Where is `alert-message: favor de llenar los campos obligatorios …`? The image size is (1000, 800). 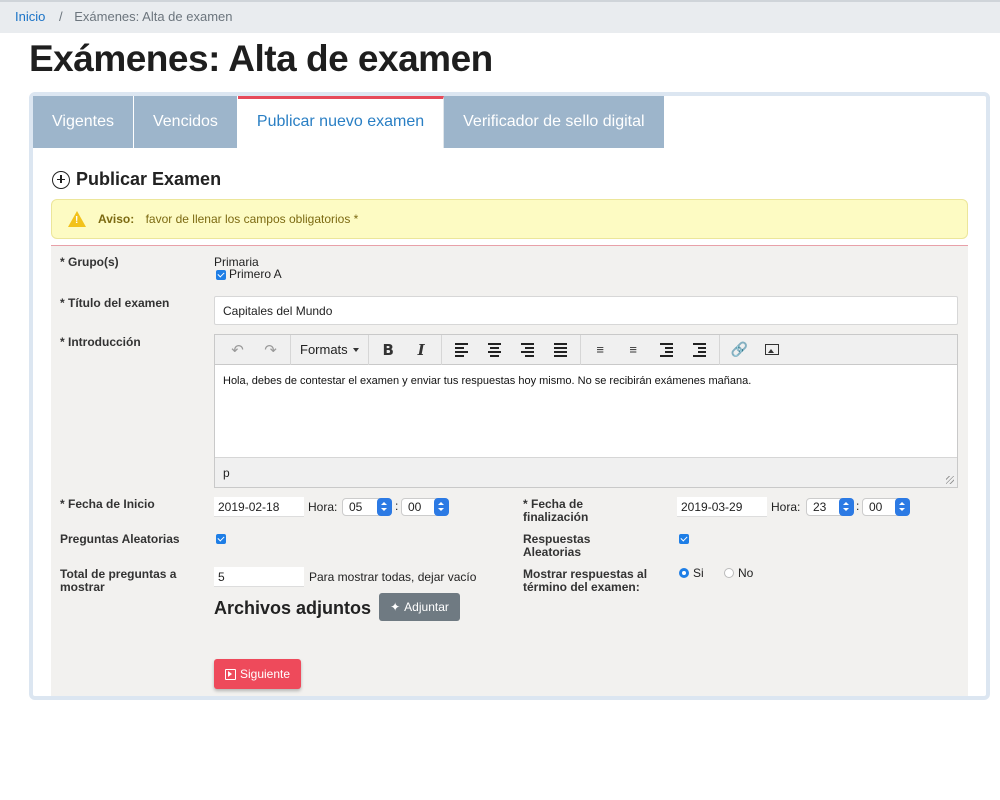 alert-message: favor de llenar los campos obligatorios … is located at coordinates (252, 219).